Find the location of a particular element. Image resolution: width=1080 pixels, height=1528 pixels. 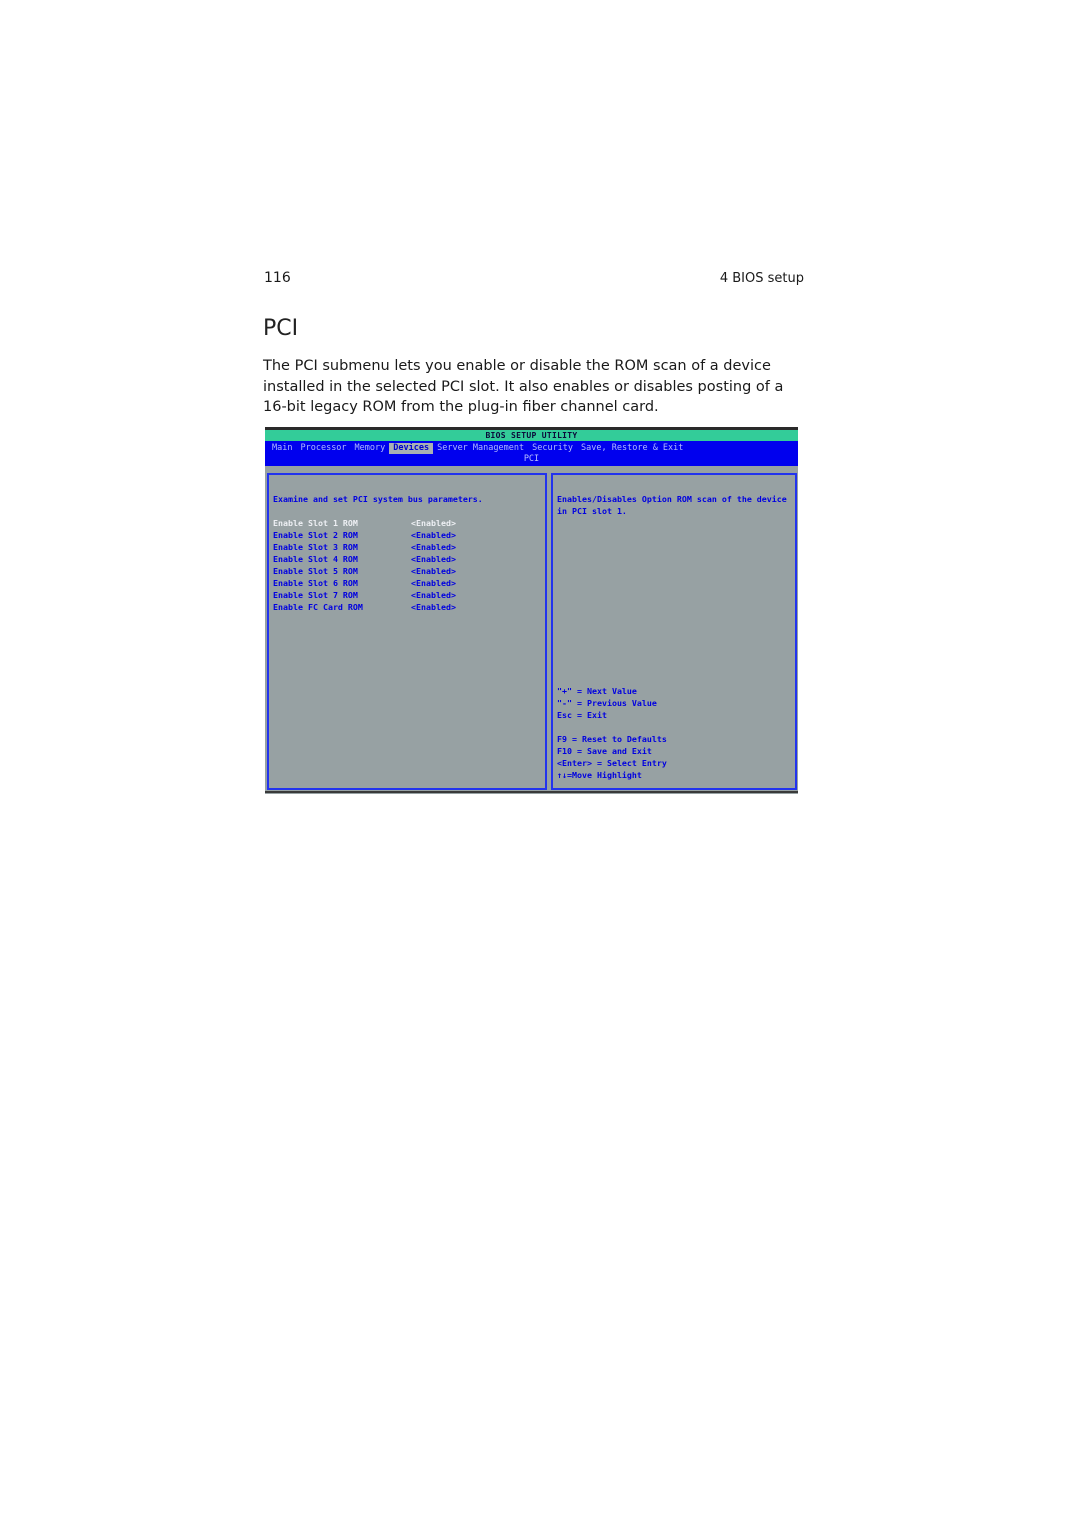

setting-row-slot-4: Enable Slot 4 ROM <Enabled> is located at coordinates (364, 559).